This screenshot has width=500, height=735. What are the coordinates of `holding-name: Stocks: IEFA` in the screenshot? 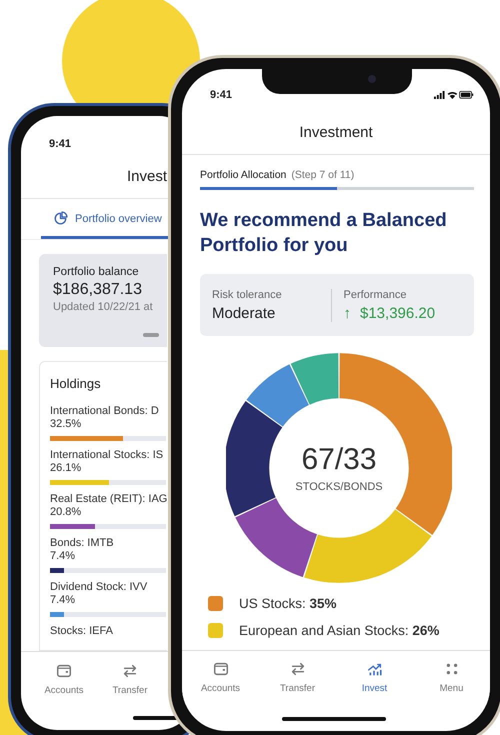 It's located at (82, 631).